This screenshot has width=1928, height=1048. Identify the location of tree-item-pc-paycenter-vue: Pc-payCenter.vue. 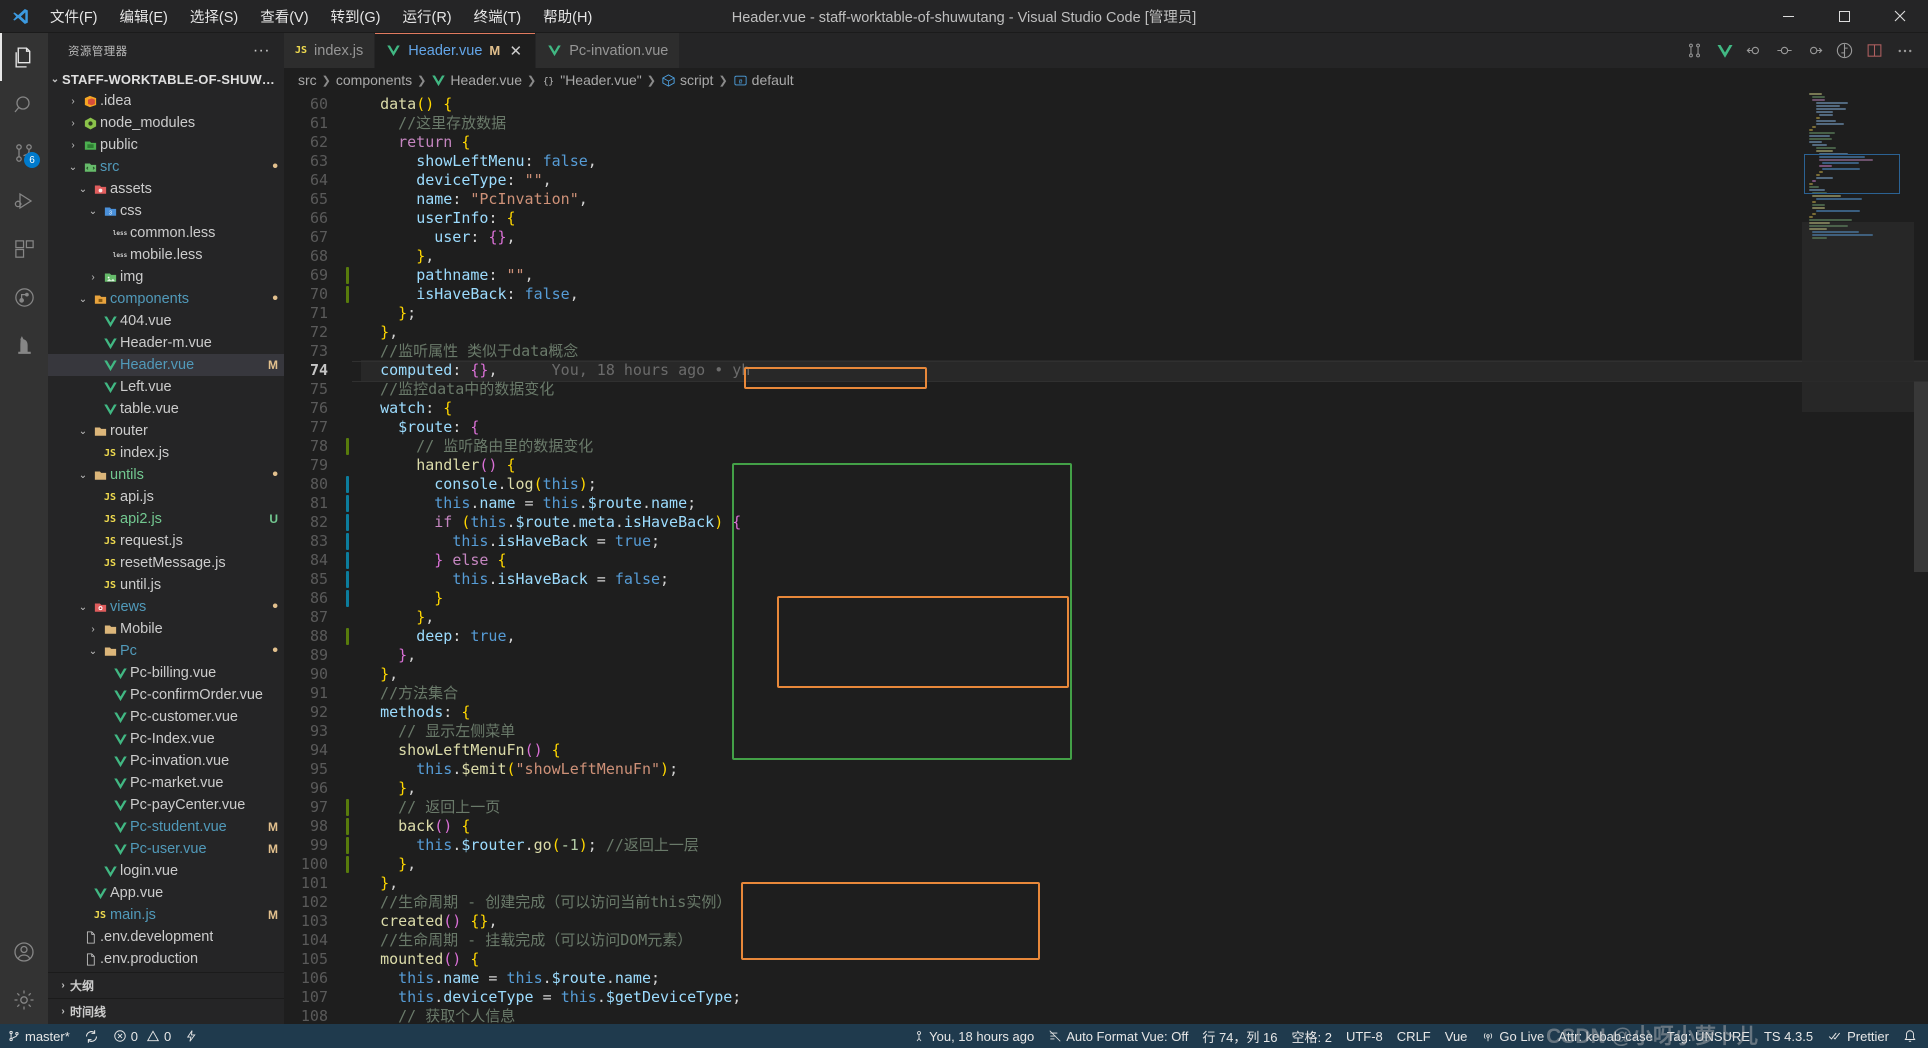
(166, 805).